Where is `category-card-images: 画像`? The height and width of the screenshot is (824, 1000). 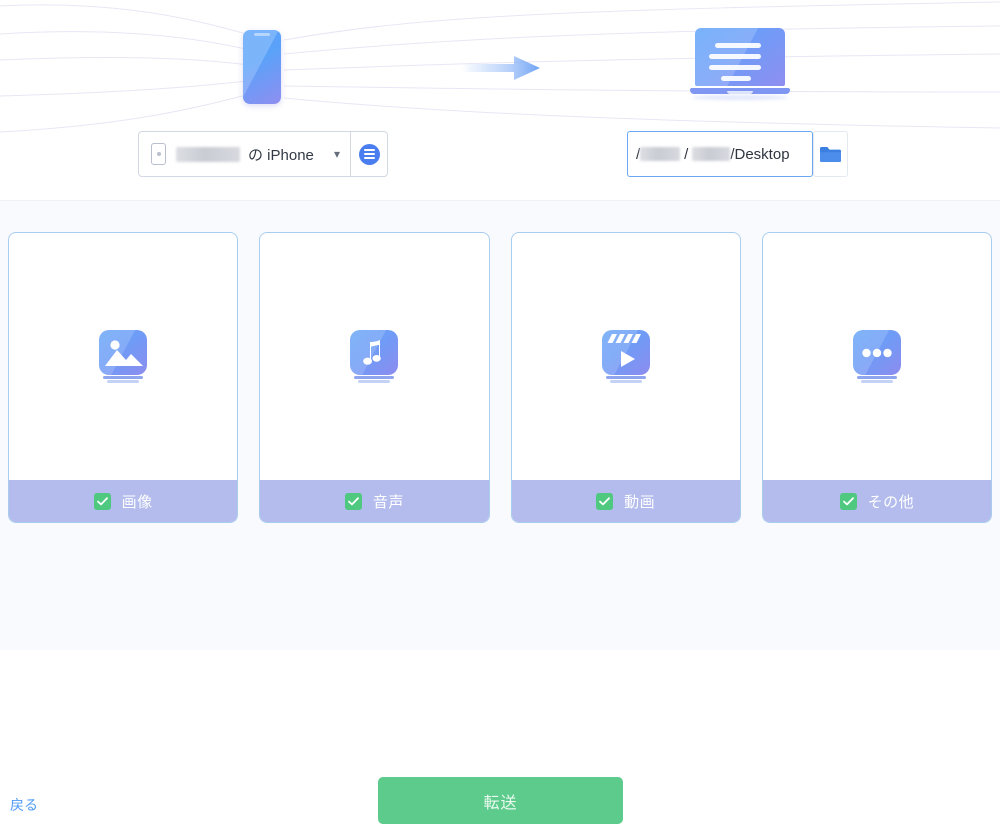
category-card-images: 画像 is located at coordinates (123, 377).